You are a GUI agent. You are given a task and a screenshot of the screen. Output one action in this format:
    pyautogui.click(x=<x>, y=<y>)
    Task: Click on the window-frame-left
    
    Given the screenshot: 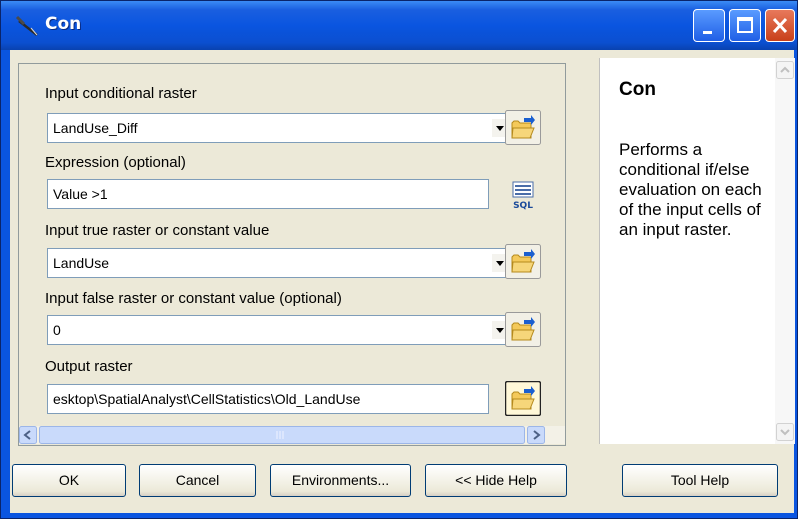 What is the action you would take?
    pyautogui.click(x=5, y=284)
    